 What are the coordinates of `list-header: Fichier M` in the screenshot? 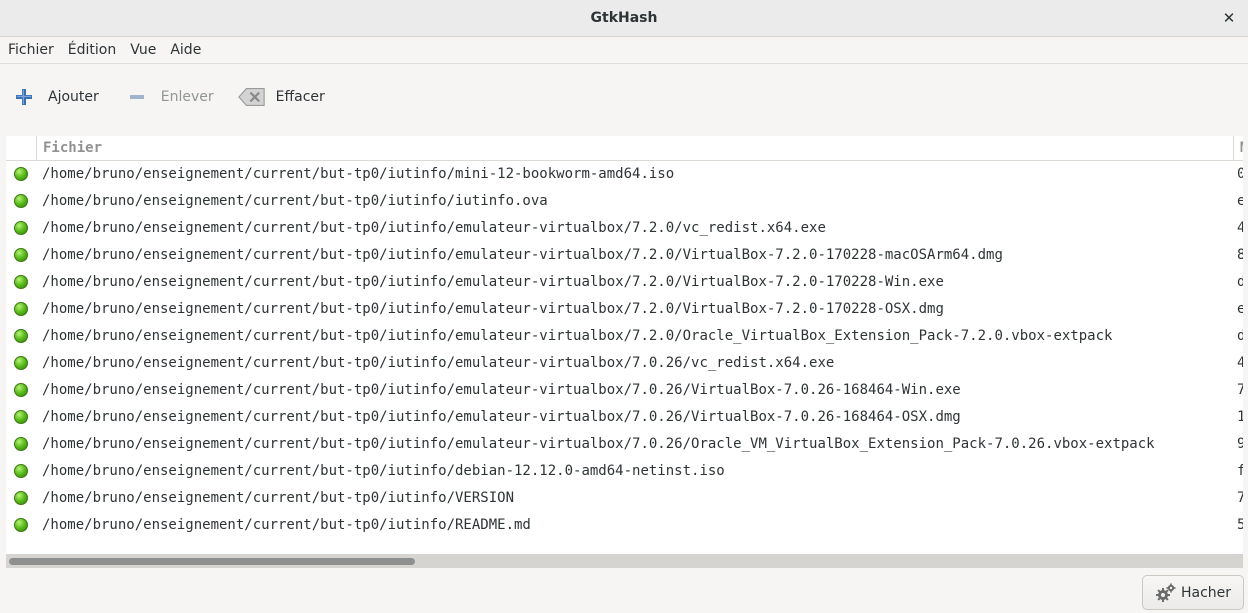 It's located at (624, 148).